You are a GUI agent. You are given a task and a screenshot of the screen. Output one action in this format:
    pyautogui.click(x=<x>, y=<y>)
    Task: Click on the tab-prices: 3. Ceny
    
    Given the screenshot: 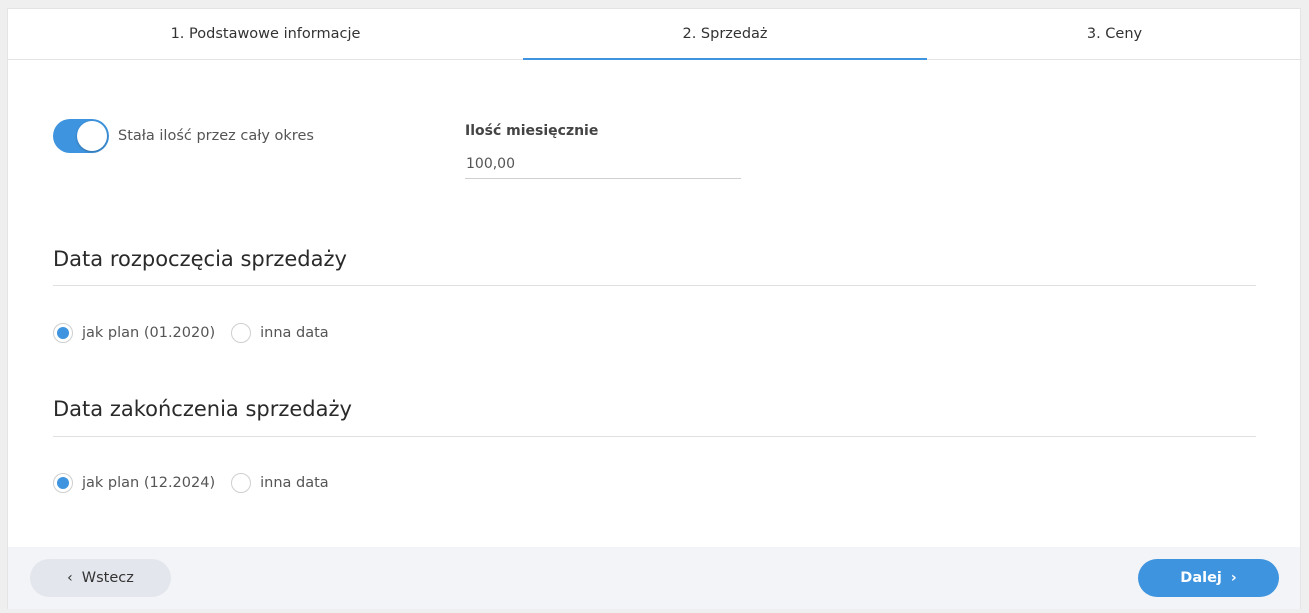 What is the action you would take?
    pyautogui.click(x=1114, y=34)
    